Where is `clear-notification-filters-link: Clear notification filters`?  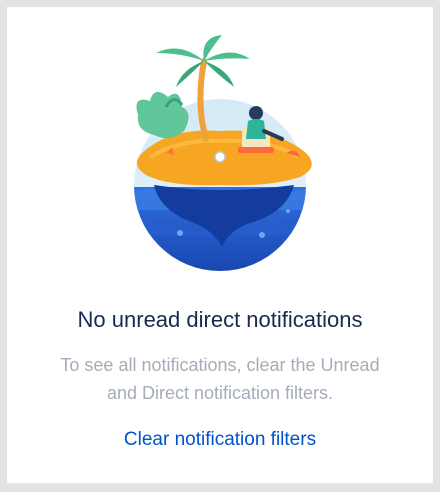
clear-notification-filters-link: Clear notification filters is located at coordinates (220, 440).